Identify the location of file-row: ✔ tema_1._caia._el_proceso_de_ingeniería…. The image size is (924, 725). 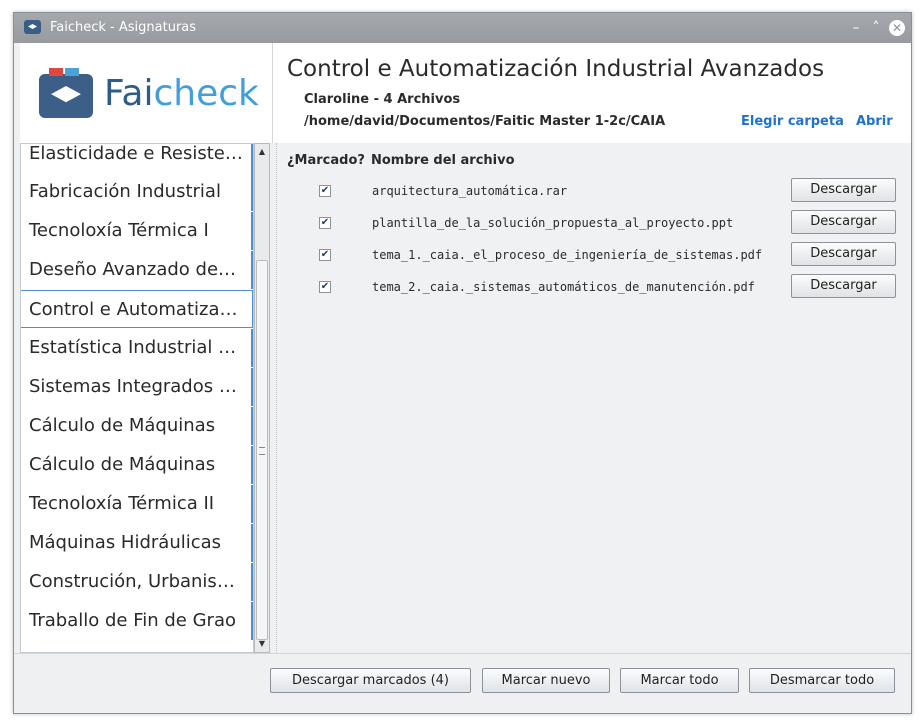
(594, 256).